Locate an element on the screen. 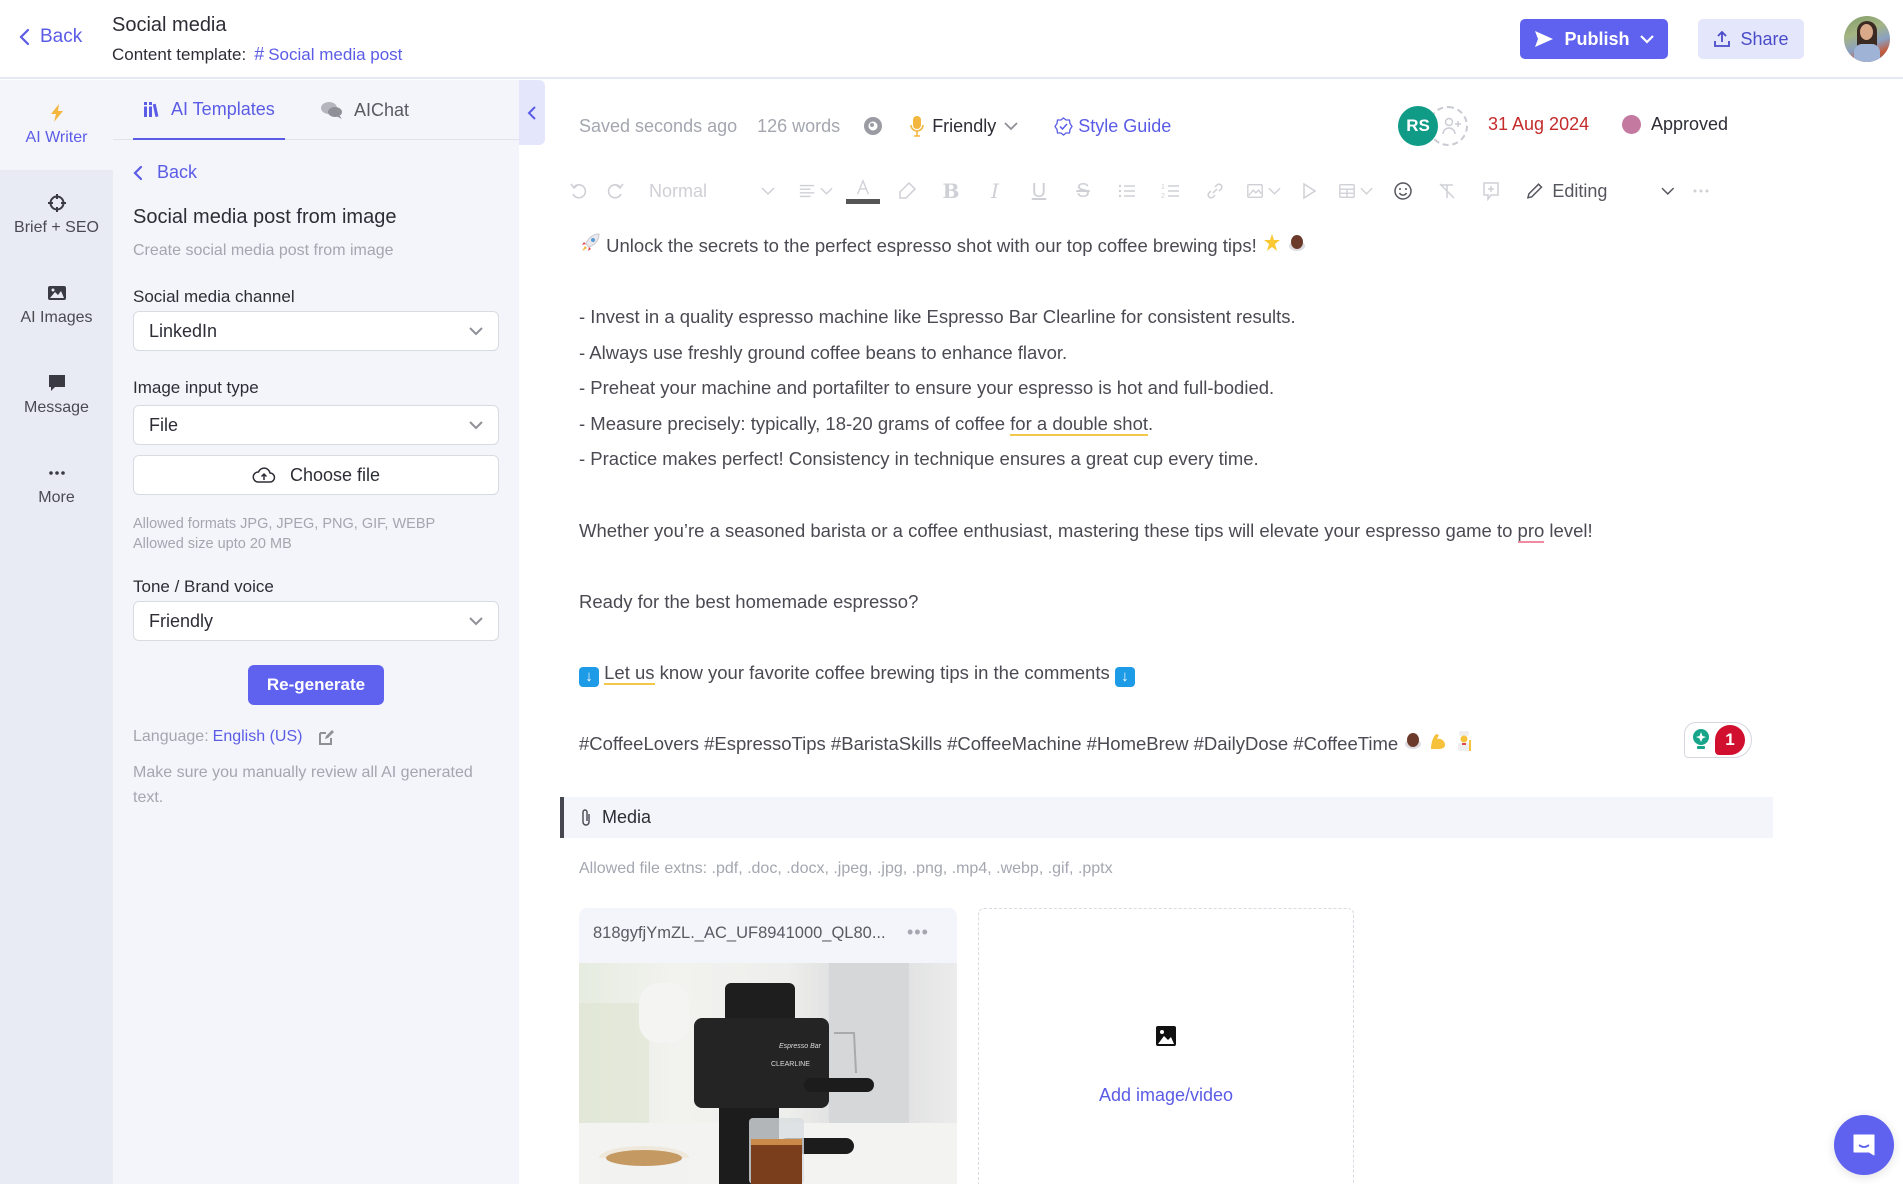  more-icon is located at coordinates (1701, 191).